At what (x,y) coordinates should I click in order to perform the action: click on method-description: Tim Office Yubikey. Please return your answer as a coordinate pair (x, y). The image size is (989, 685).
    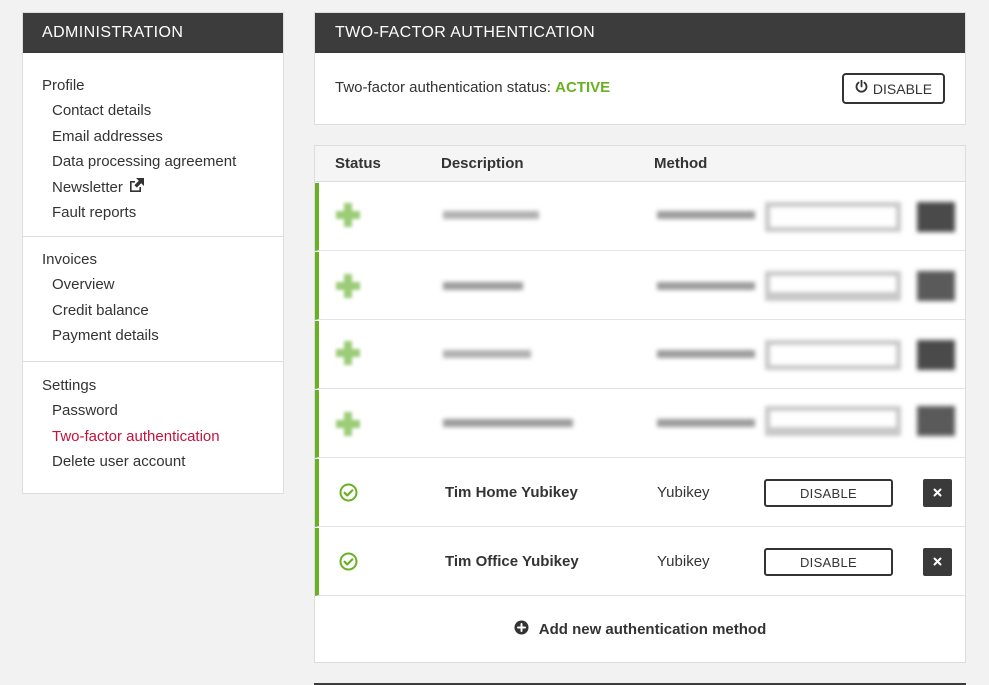
    Looking at the image, I should click on (512, 561).